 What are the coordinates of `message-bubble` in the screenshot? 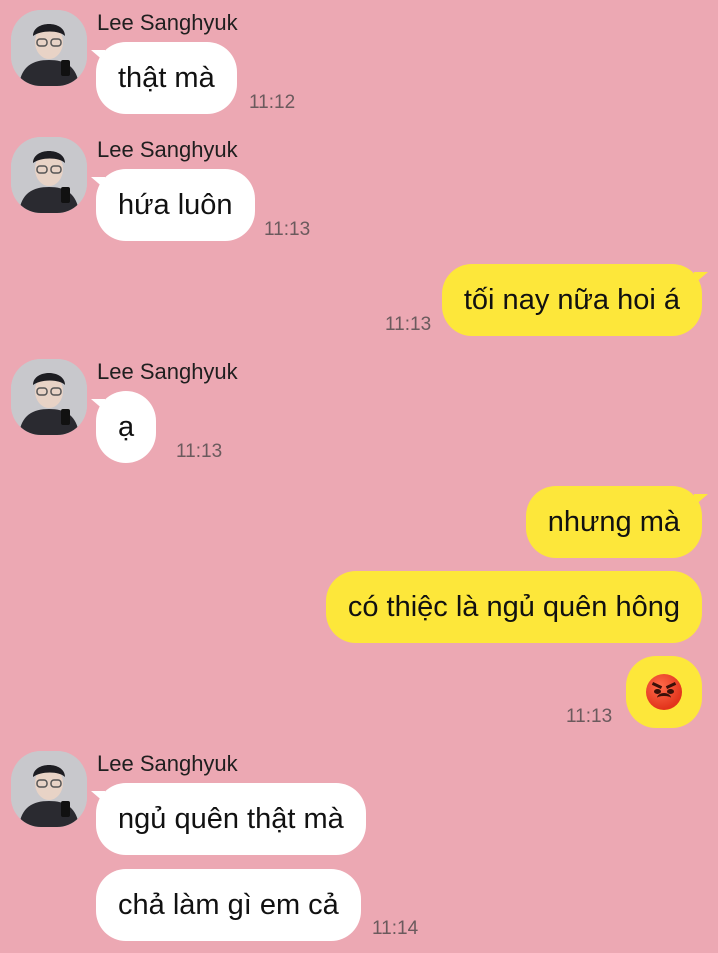 It's located at (664, 692).